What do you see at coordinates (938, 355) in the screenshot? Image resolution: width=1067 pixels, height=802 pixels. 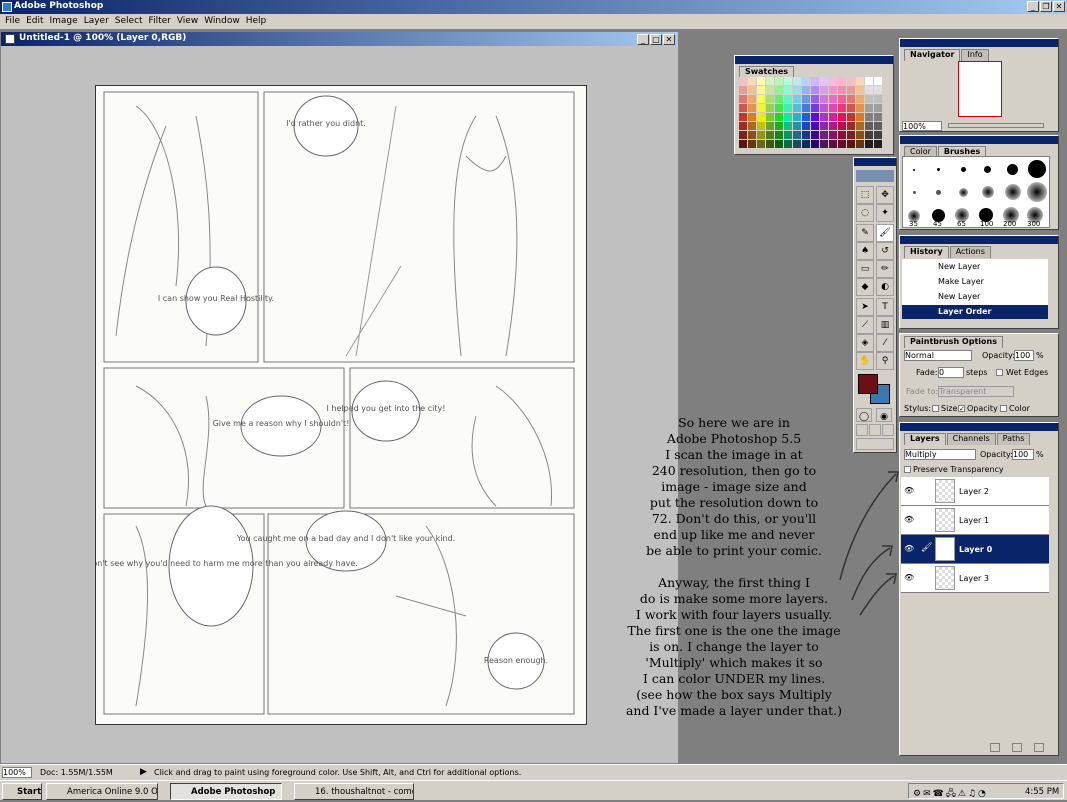 I see `blend-mode-select: Normal` at bounding box center [938, 355].